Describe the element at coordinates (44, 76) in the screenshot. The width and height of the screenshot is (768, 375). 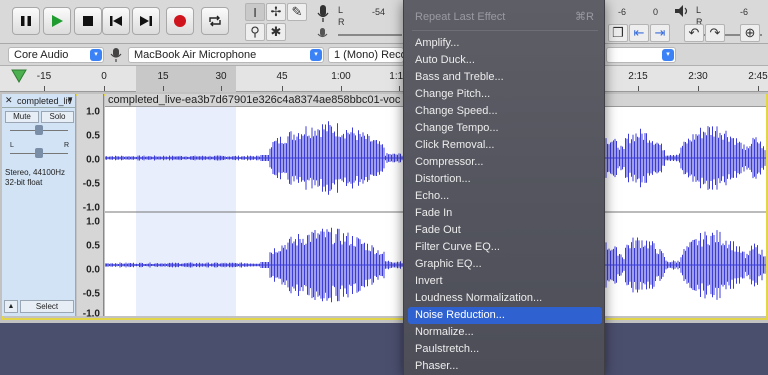
I see `ruler-tick-label: -15` at that location.